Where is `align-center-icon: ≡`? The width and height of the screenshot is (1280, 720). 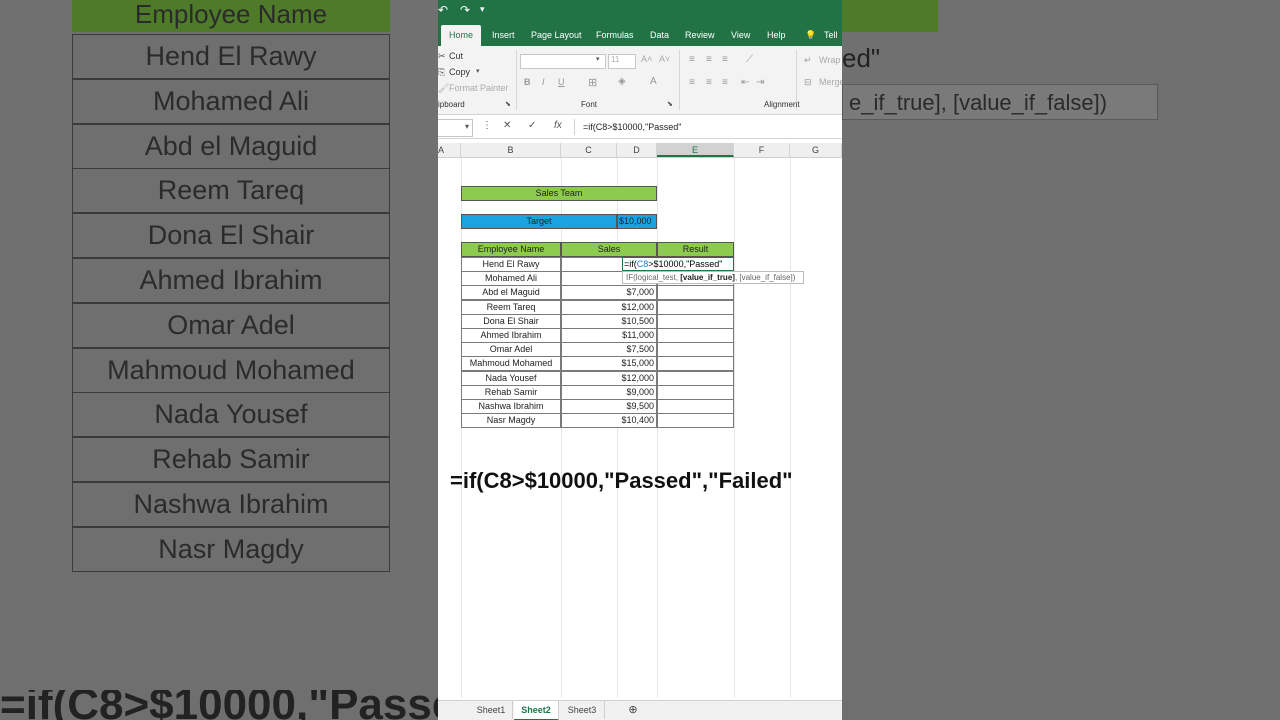
align-center-icon: ≡ is located at coordinates (709, 82).